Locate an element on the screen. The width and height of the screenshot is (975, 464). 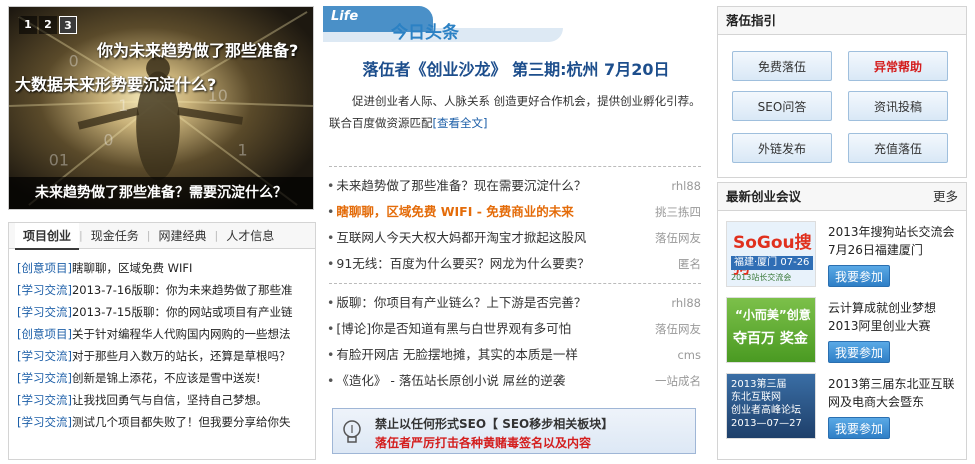
slide-tab-2: 2 is located at coordinates (48, 25).